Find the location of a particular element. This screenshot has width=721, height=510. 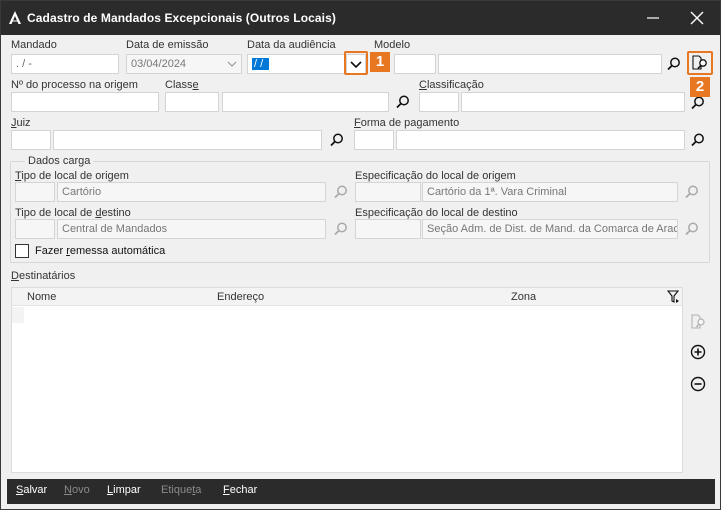

close-icon is located at coordinates (697, 18).